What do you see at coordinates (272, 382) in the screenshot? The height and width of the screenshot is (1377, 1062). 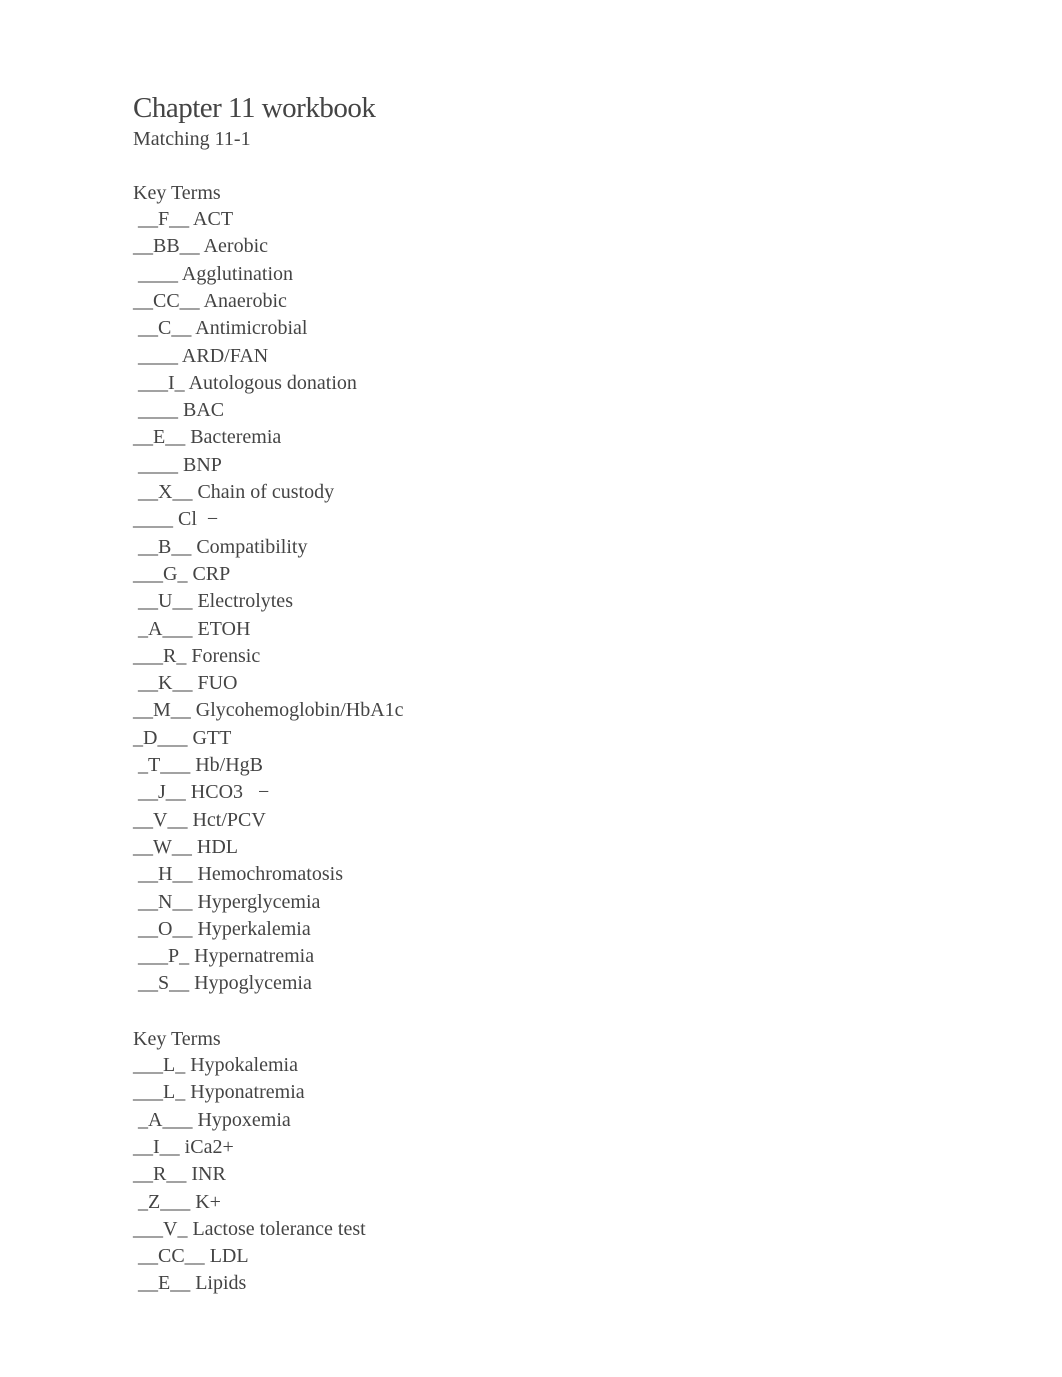 I see `term-label: Autologous donation` at bounding box center [272, 382].